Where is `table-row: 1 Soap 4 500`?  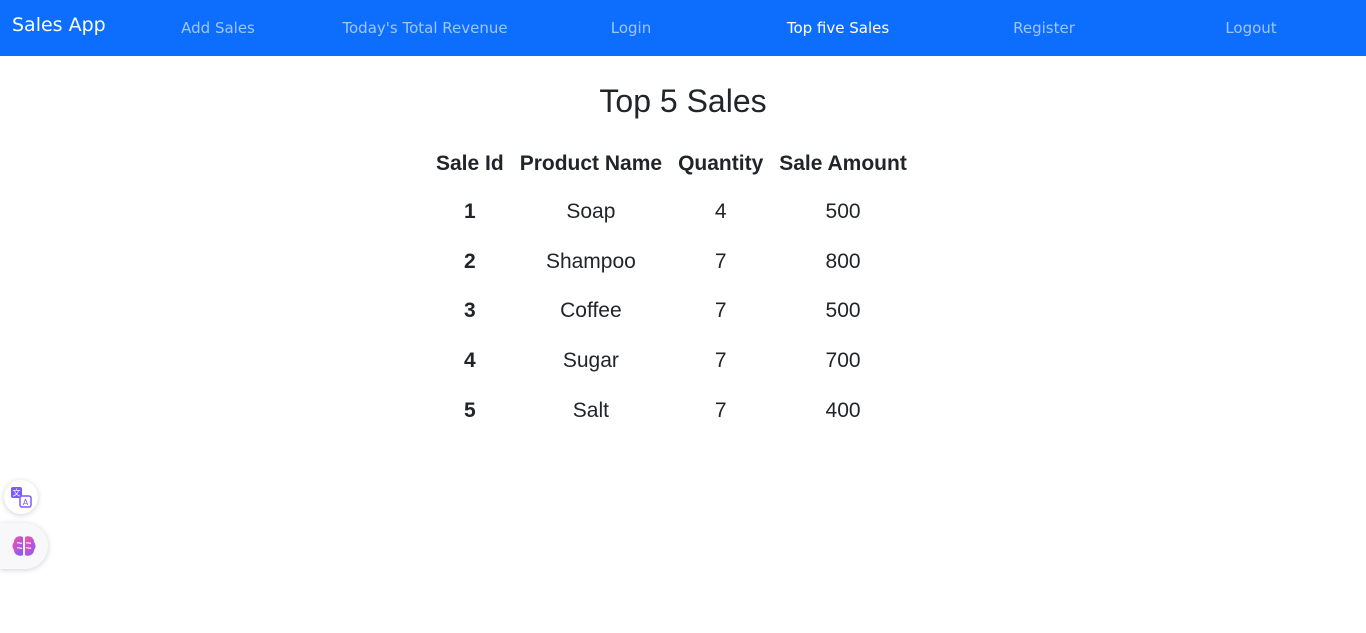 table-row: 1 Soap 4 500 is located at coordinates (671, 212).